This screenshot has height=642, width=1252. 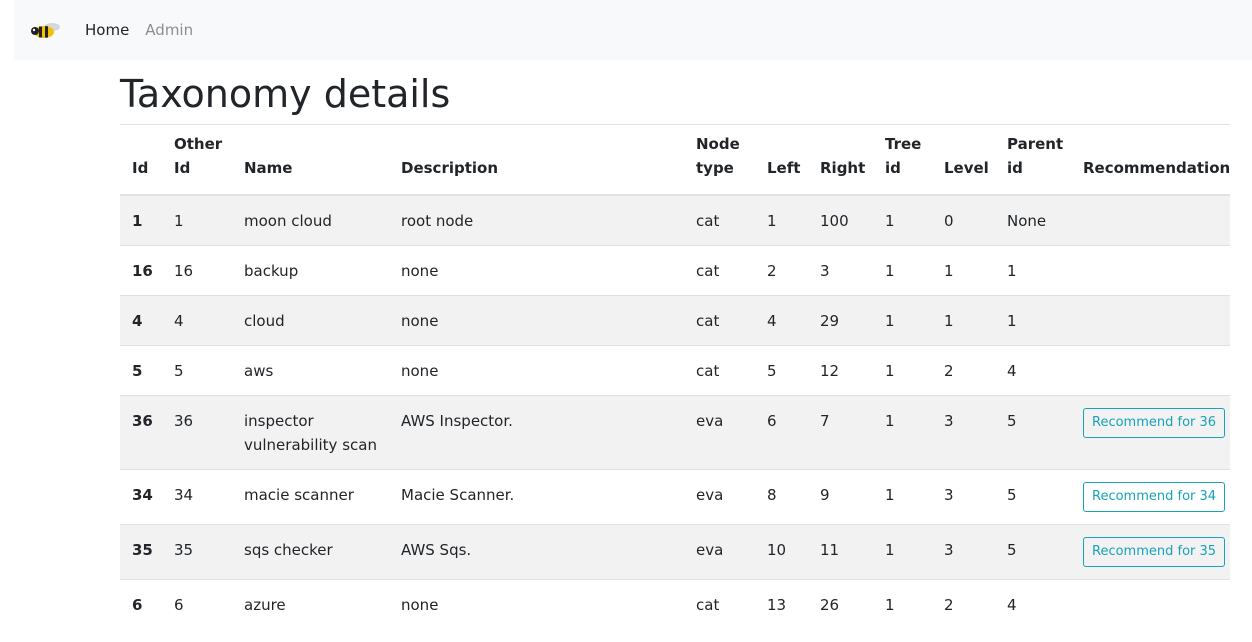 I want to click on header-id: Id, so click(x=141, y=160).